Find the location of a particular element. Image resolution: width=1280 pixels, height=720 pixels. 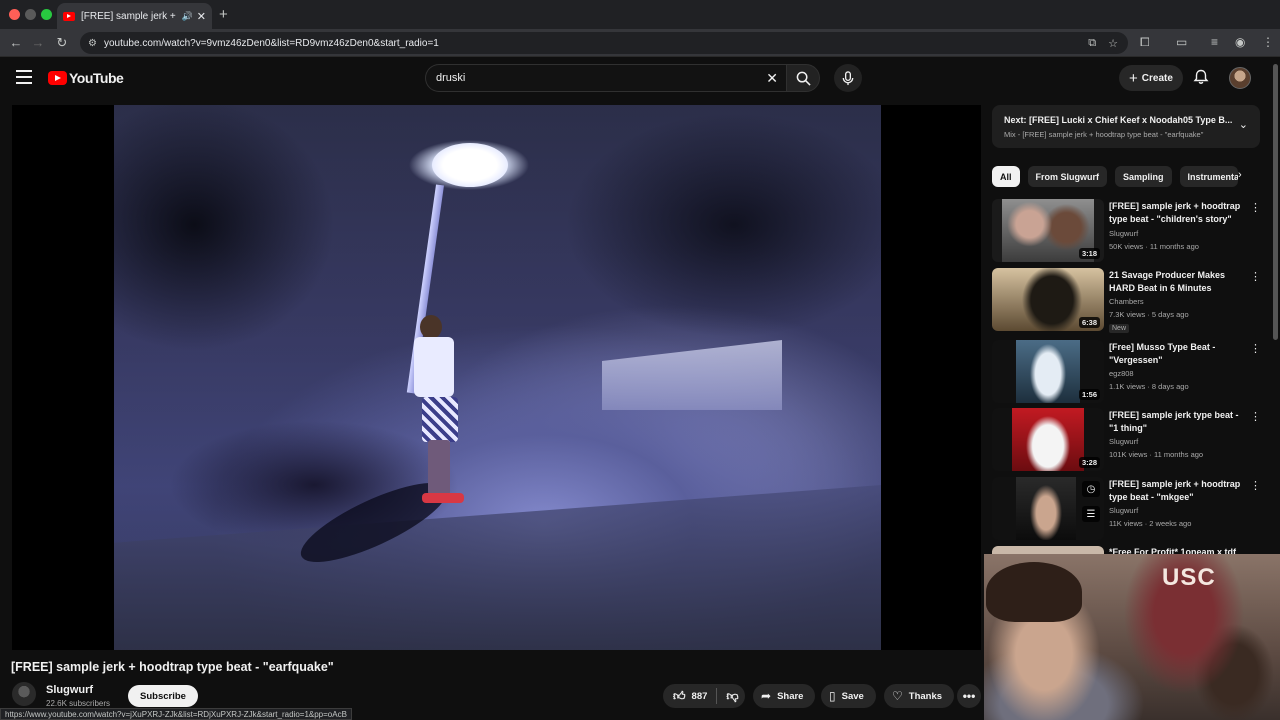

share-button: ➦ Share is located at coordinates (784, 696).